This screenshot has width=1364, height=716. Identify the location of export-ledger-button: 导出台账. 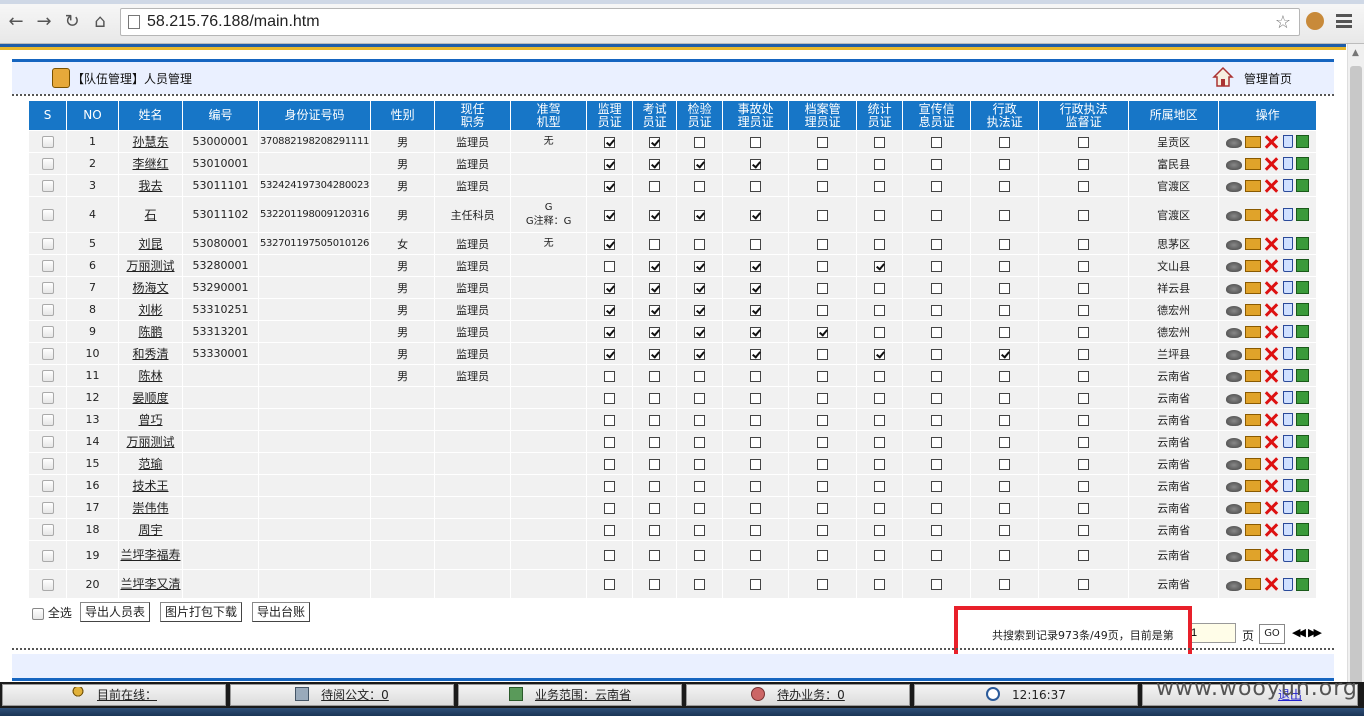
(281, 612).